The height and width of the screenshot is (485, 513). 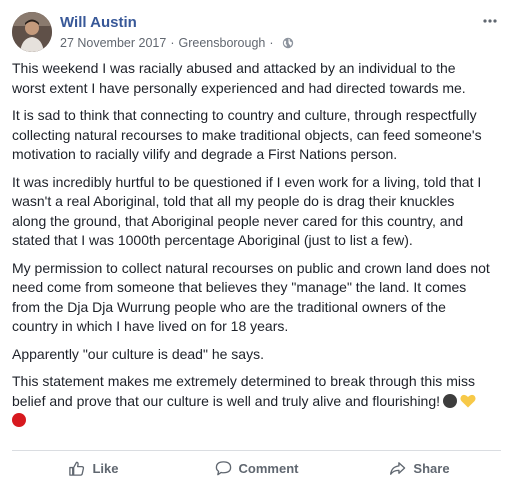 I want to click on comment-label: Comment, so click(x=268, y=468).